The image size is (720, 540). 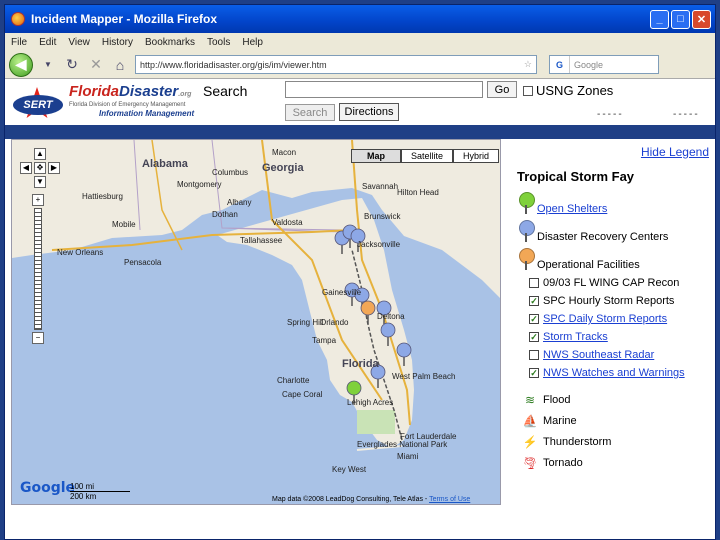 What do you see at coordinates (611, 283) in the screenshot?
I see `layer-label: 09/03 FL WING CAP Recon` at bounding box center [611, 283].